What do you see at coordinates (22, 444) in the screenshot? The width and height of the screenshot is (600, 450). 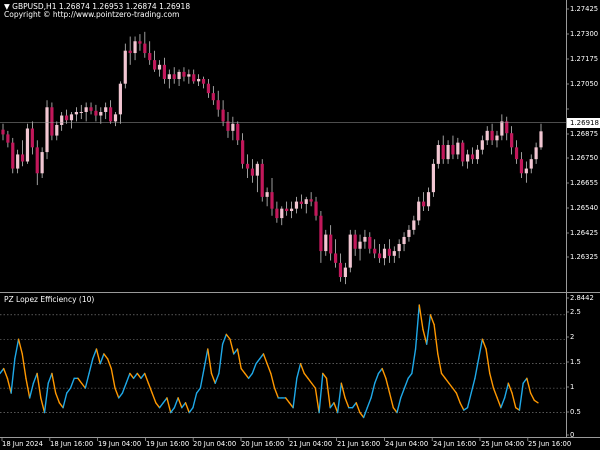 I see `time-label: 18 Jun 2024` at bounding box center [22, 444].